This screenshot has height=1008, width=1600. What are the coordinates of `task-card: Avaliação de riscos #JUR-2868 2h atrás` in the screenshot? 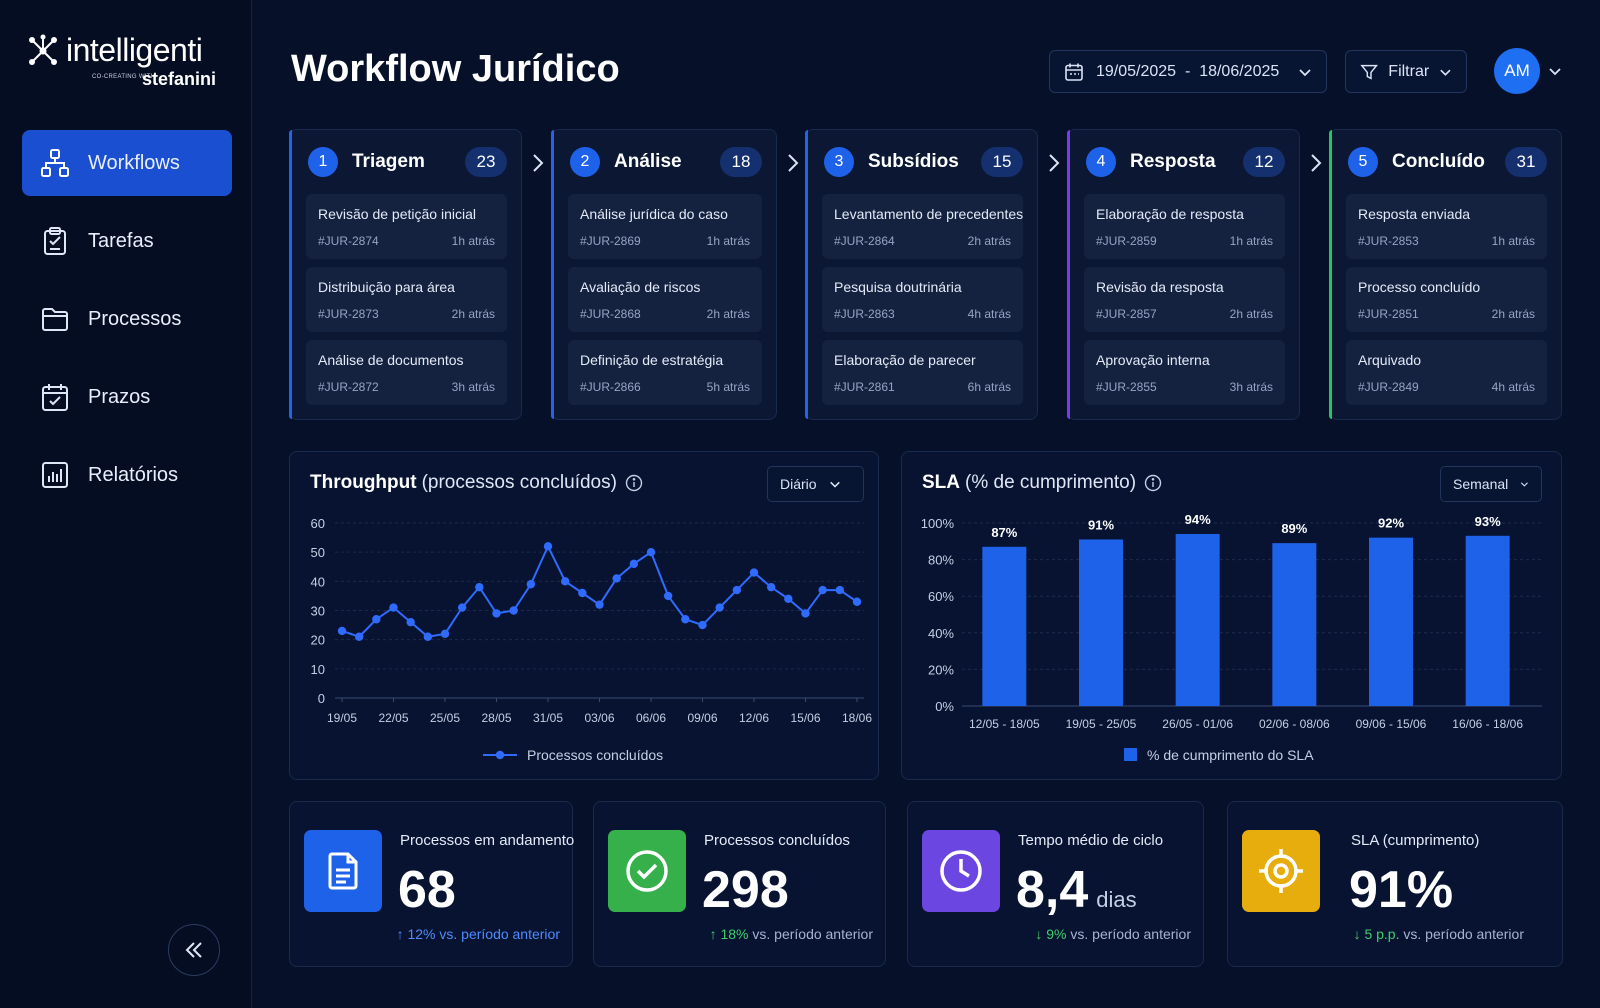 It's located at (665, 299).